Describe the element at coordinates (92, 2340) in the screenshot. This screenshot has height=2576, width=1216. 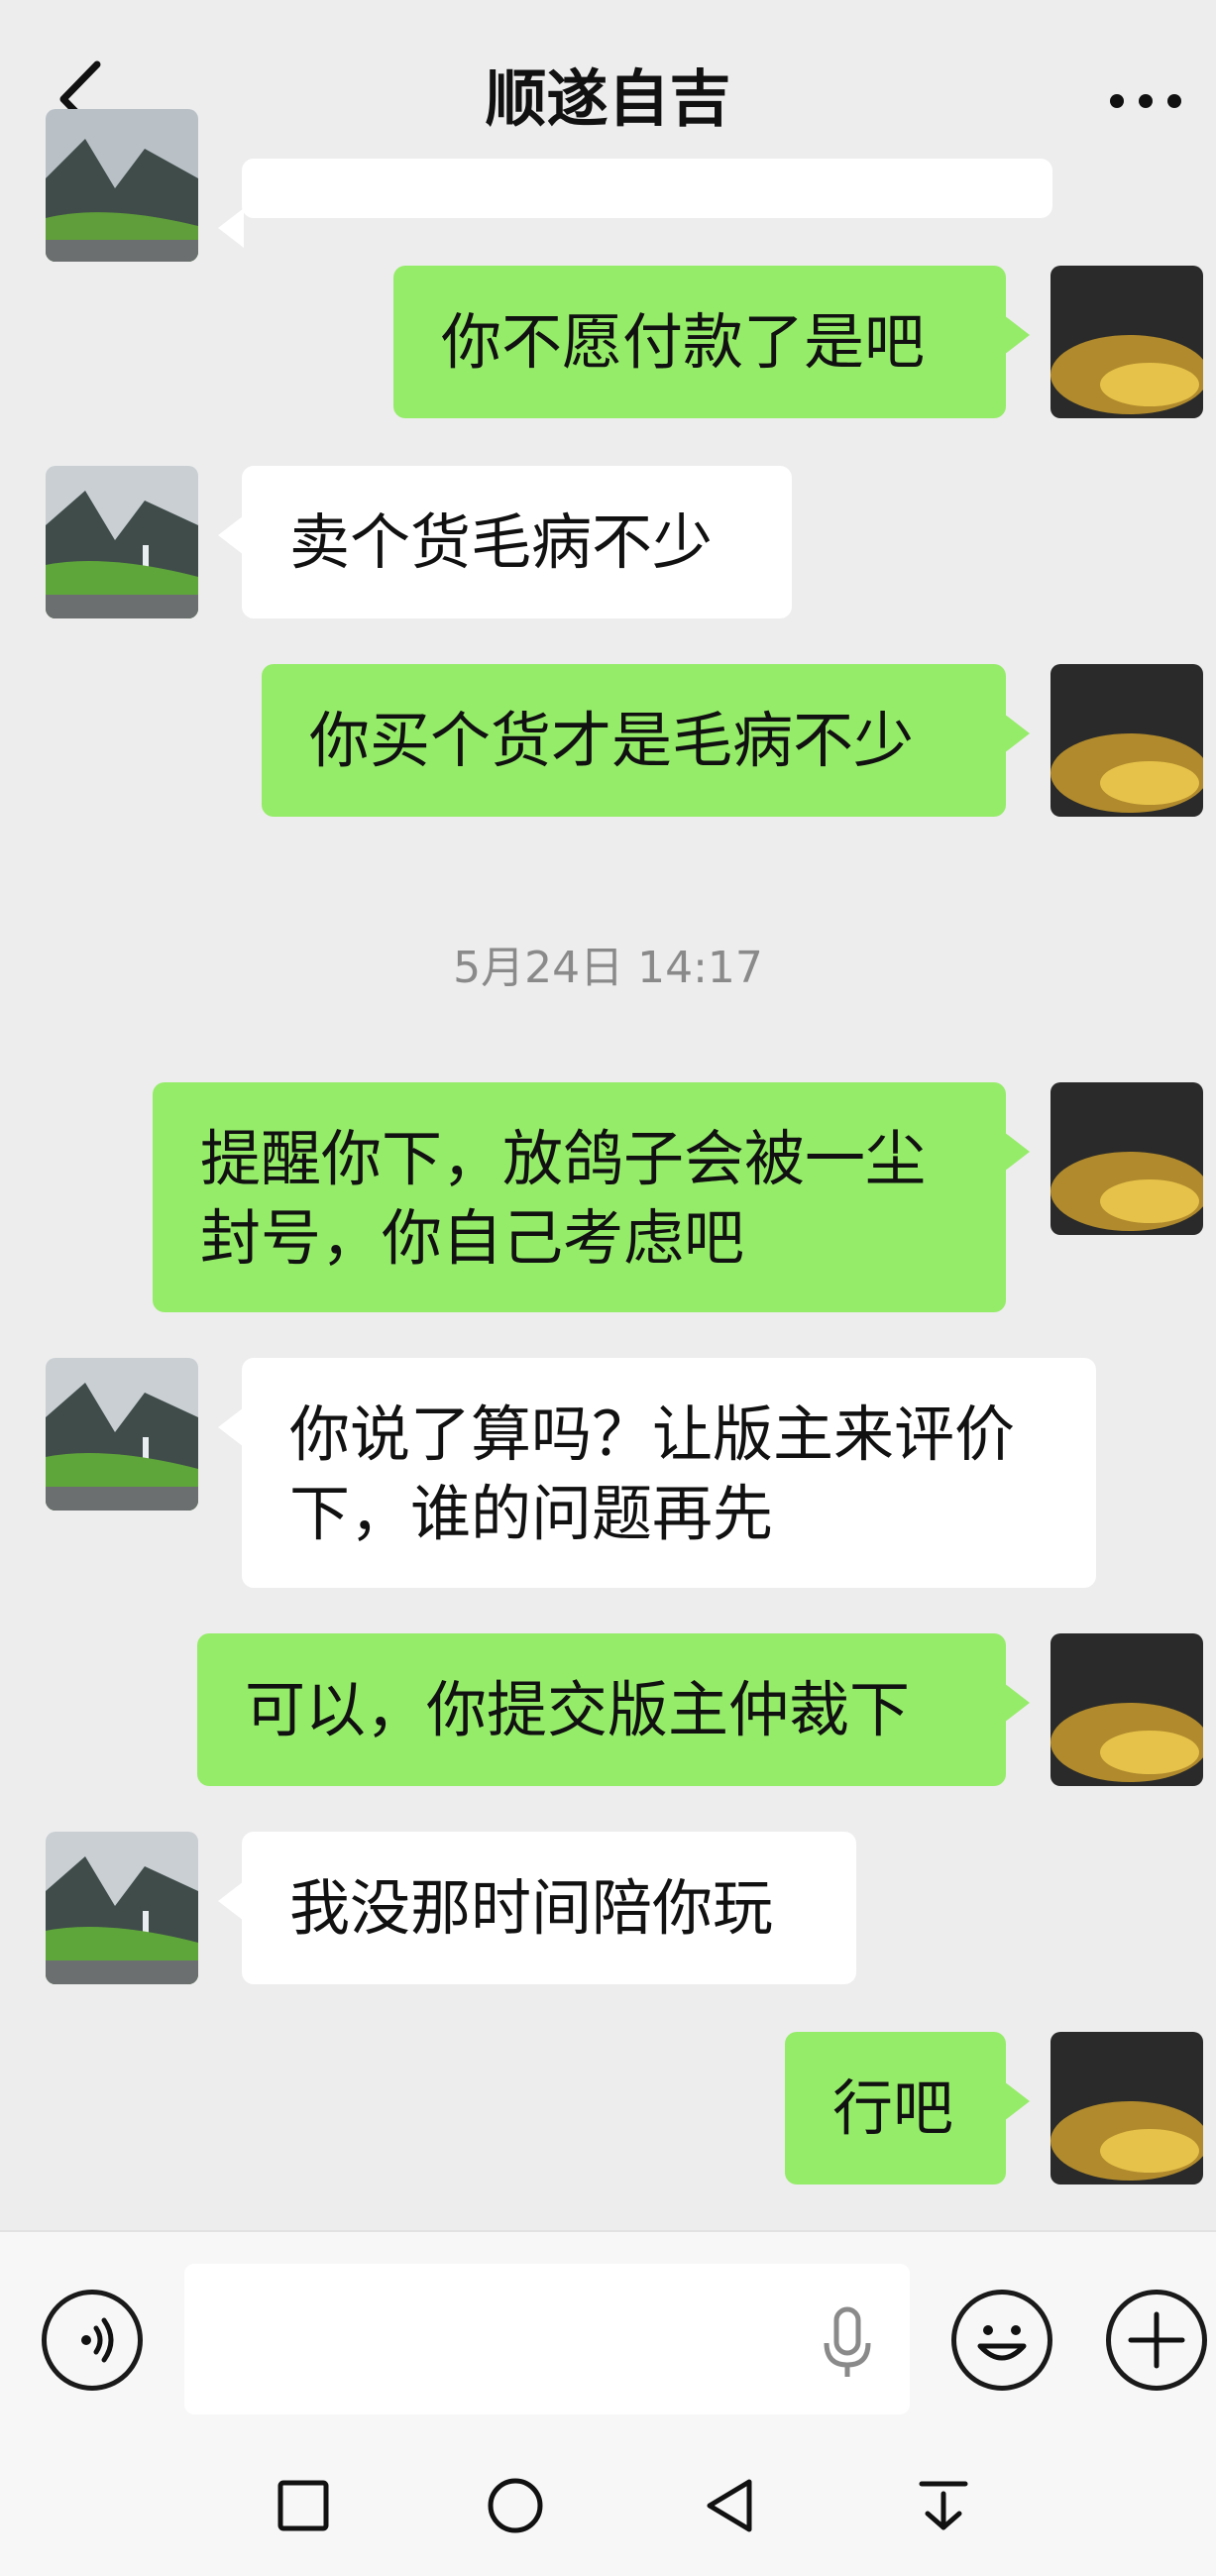
I see `voice-mode-icon` at that location.